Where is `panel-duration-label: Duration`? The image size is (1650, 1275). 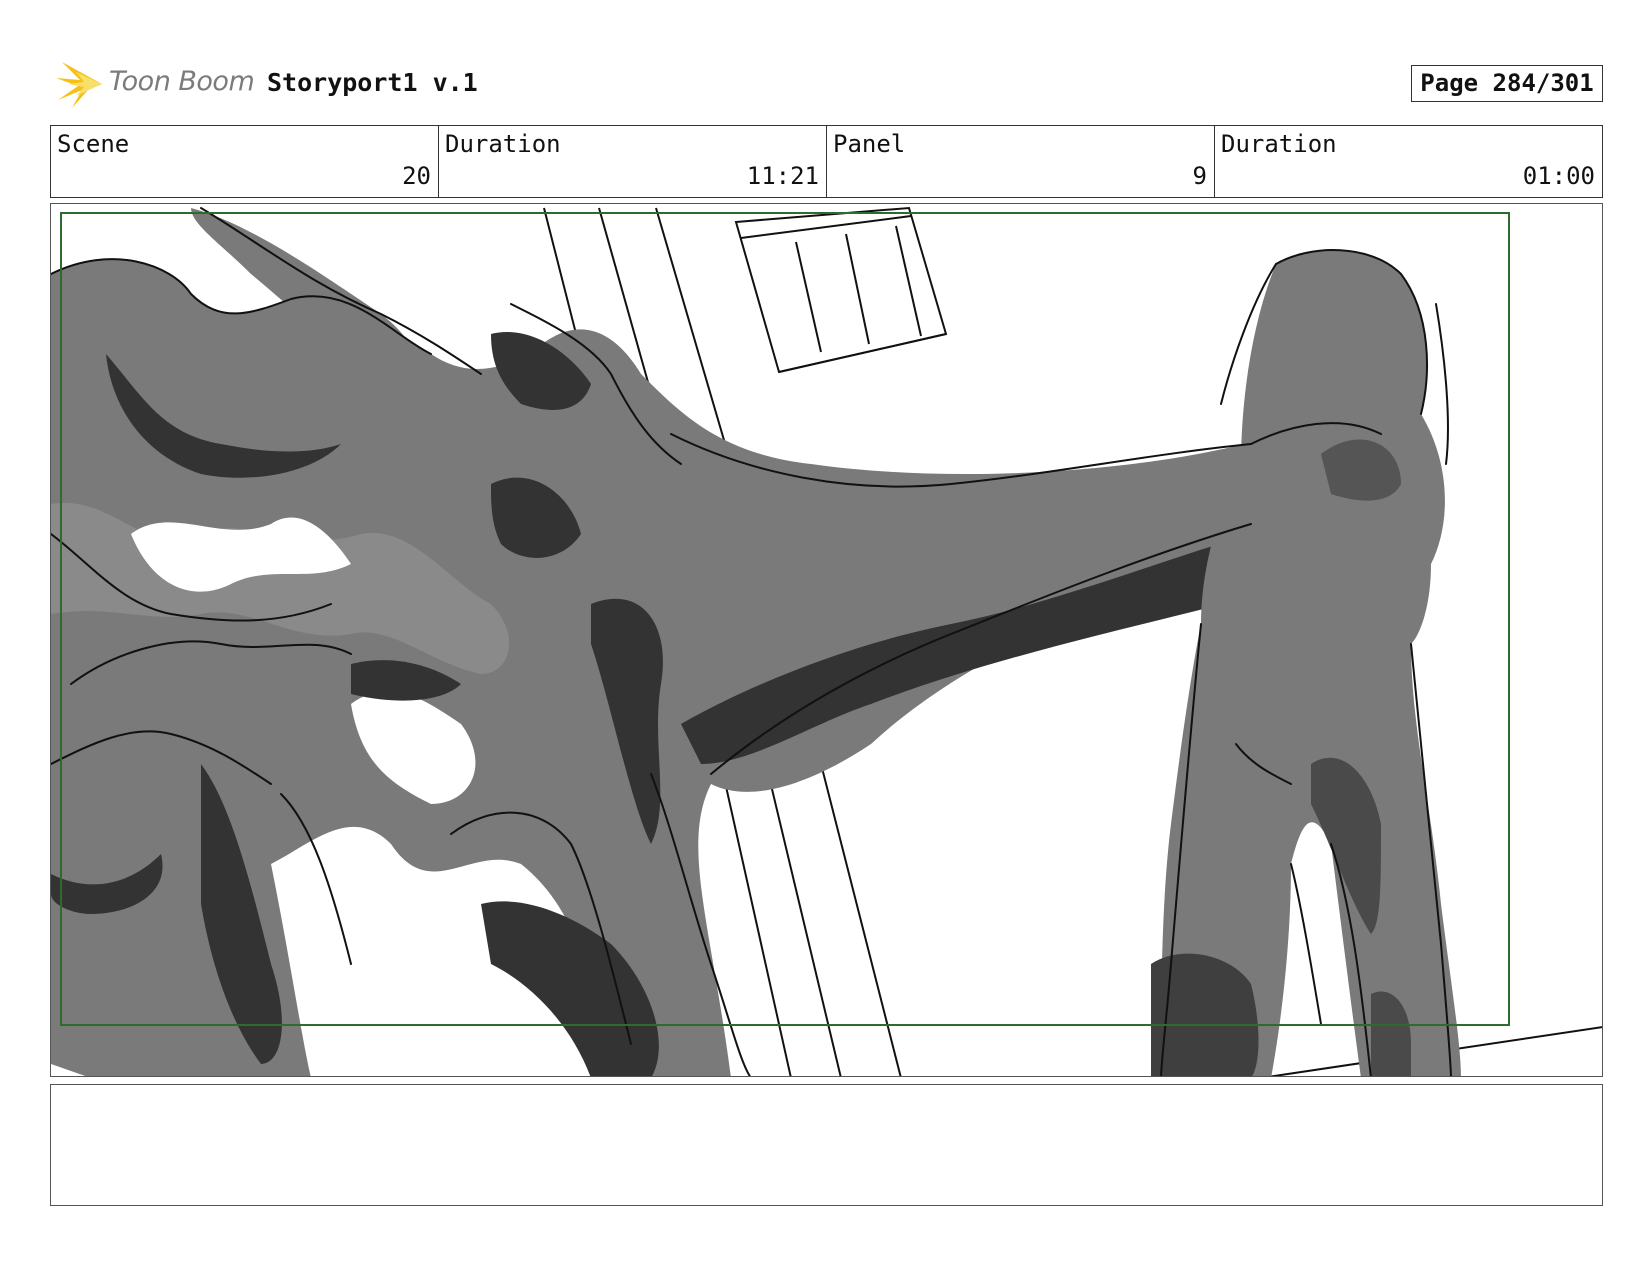 panel-duration-label: Duration is located at coordinates (1279, 144).